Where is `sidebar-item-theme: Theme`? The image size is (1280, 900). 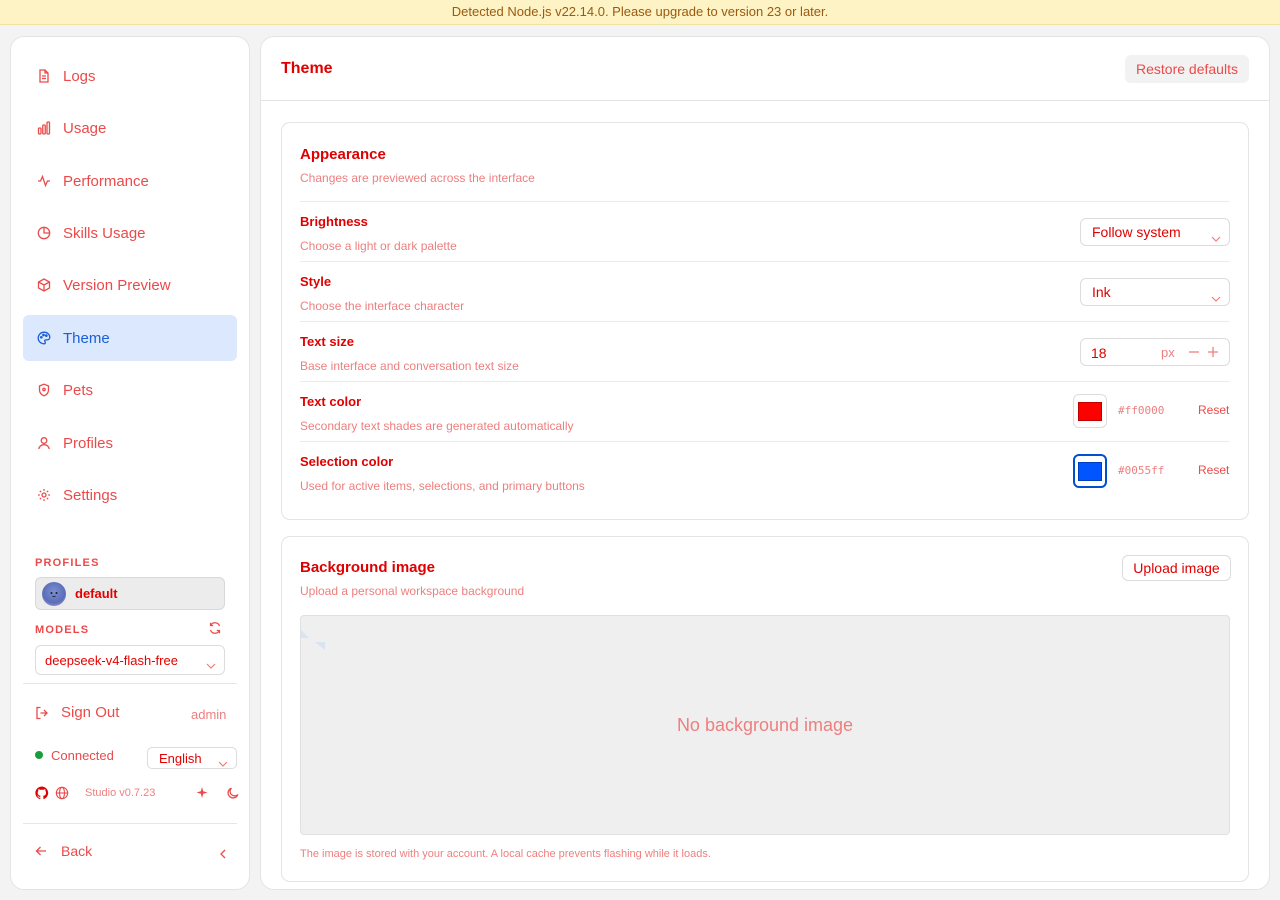
sidebar-item-theme: Theme is located at coordinates (130, 338).